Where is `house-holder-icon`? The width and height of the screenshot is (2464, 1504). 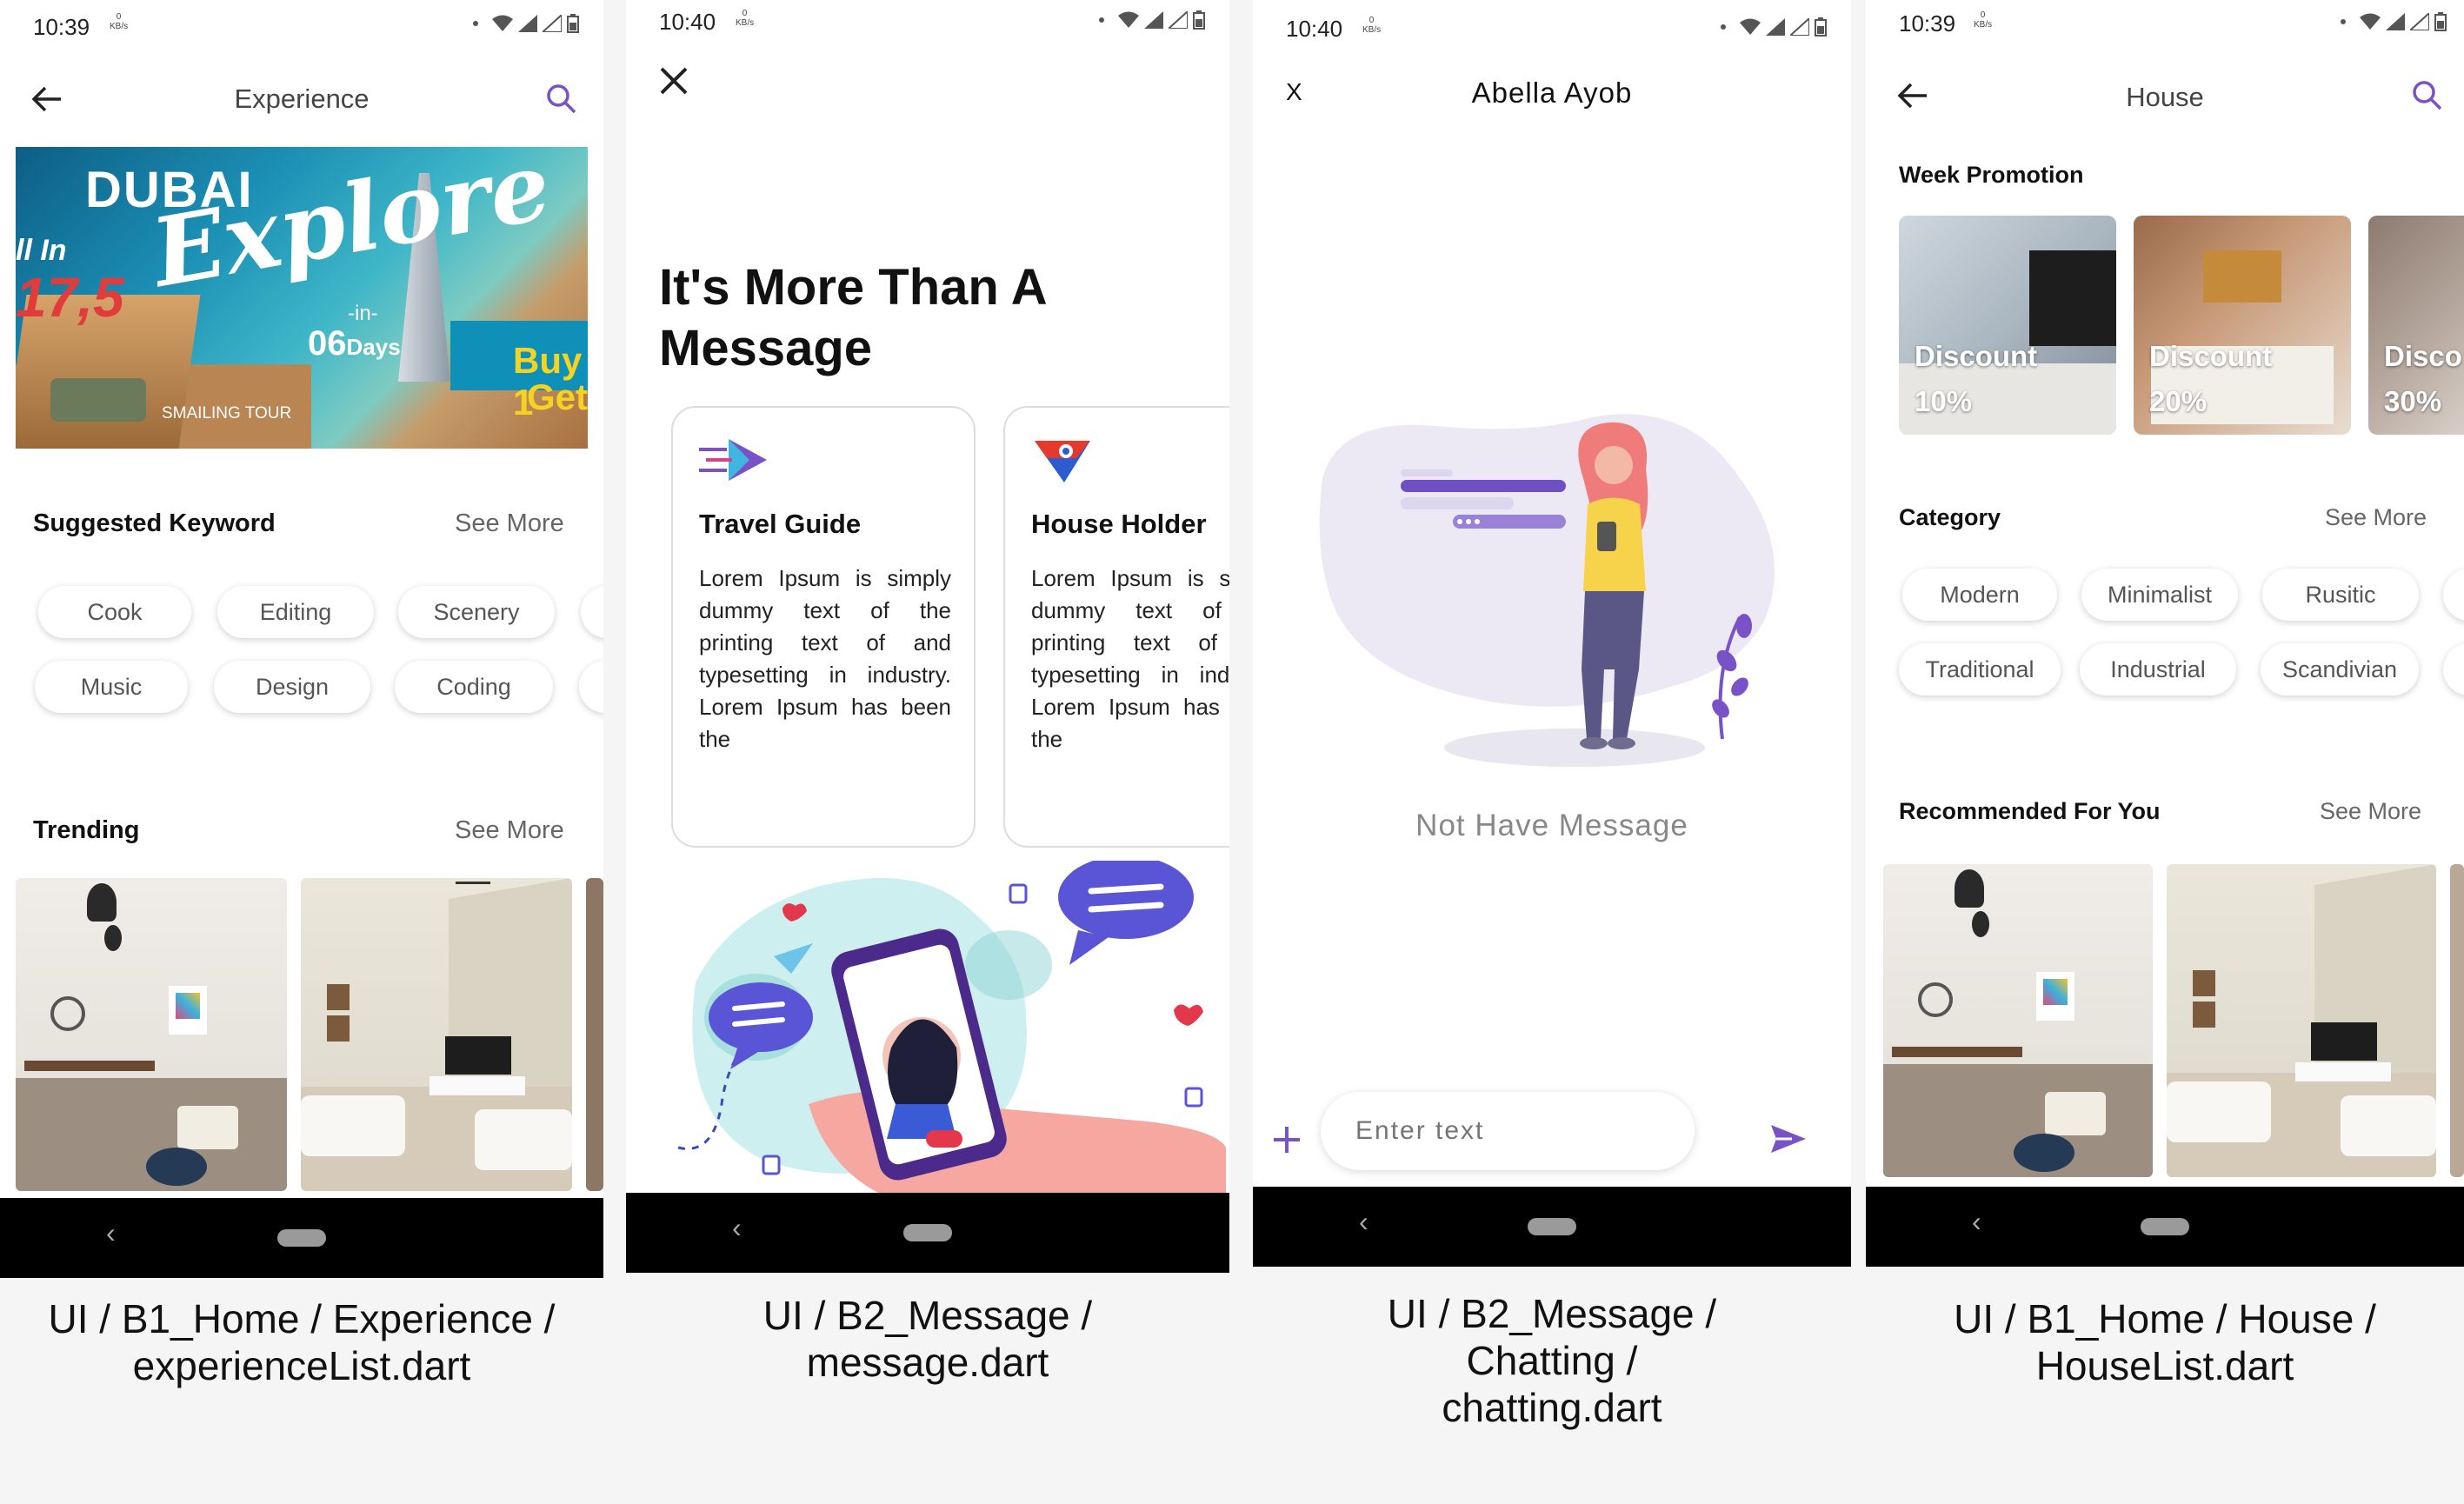
house-holder-icon is located at coordinates (1062, 461).